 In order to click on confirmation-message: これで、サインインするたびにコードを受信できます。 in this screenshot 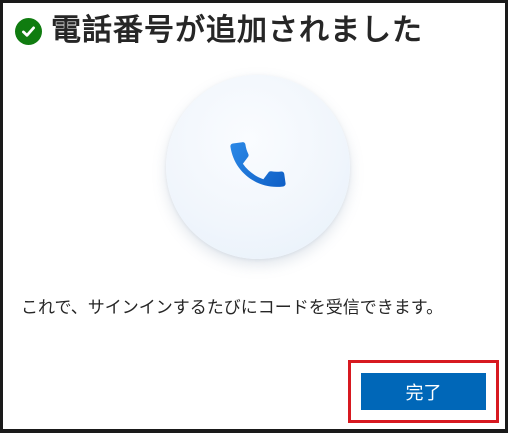, I will do `click(232, 308)`.